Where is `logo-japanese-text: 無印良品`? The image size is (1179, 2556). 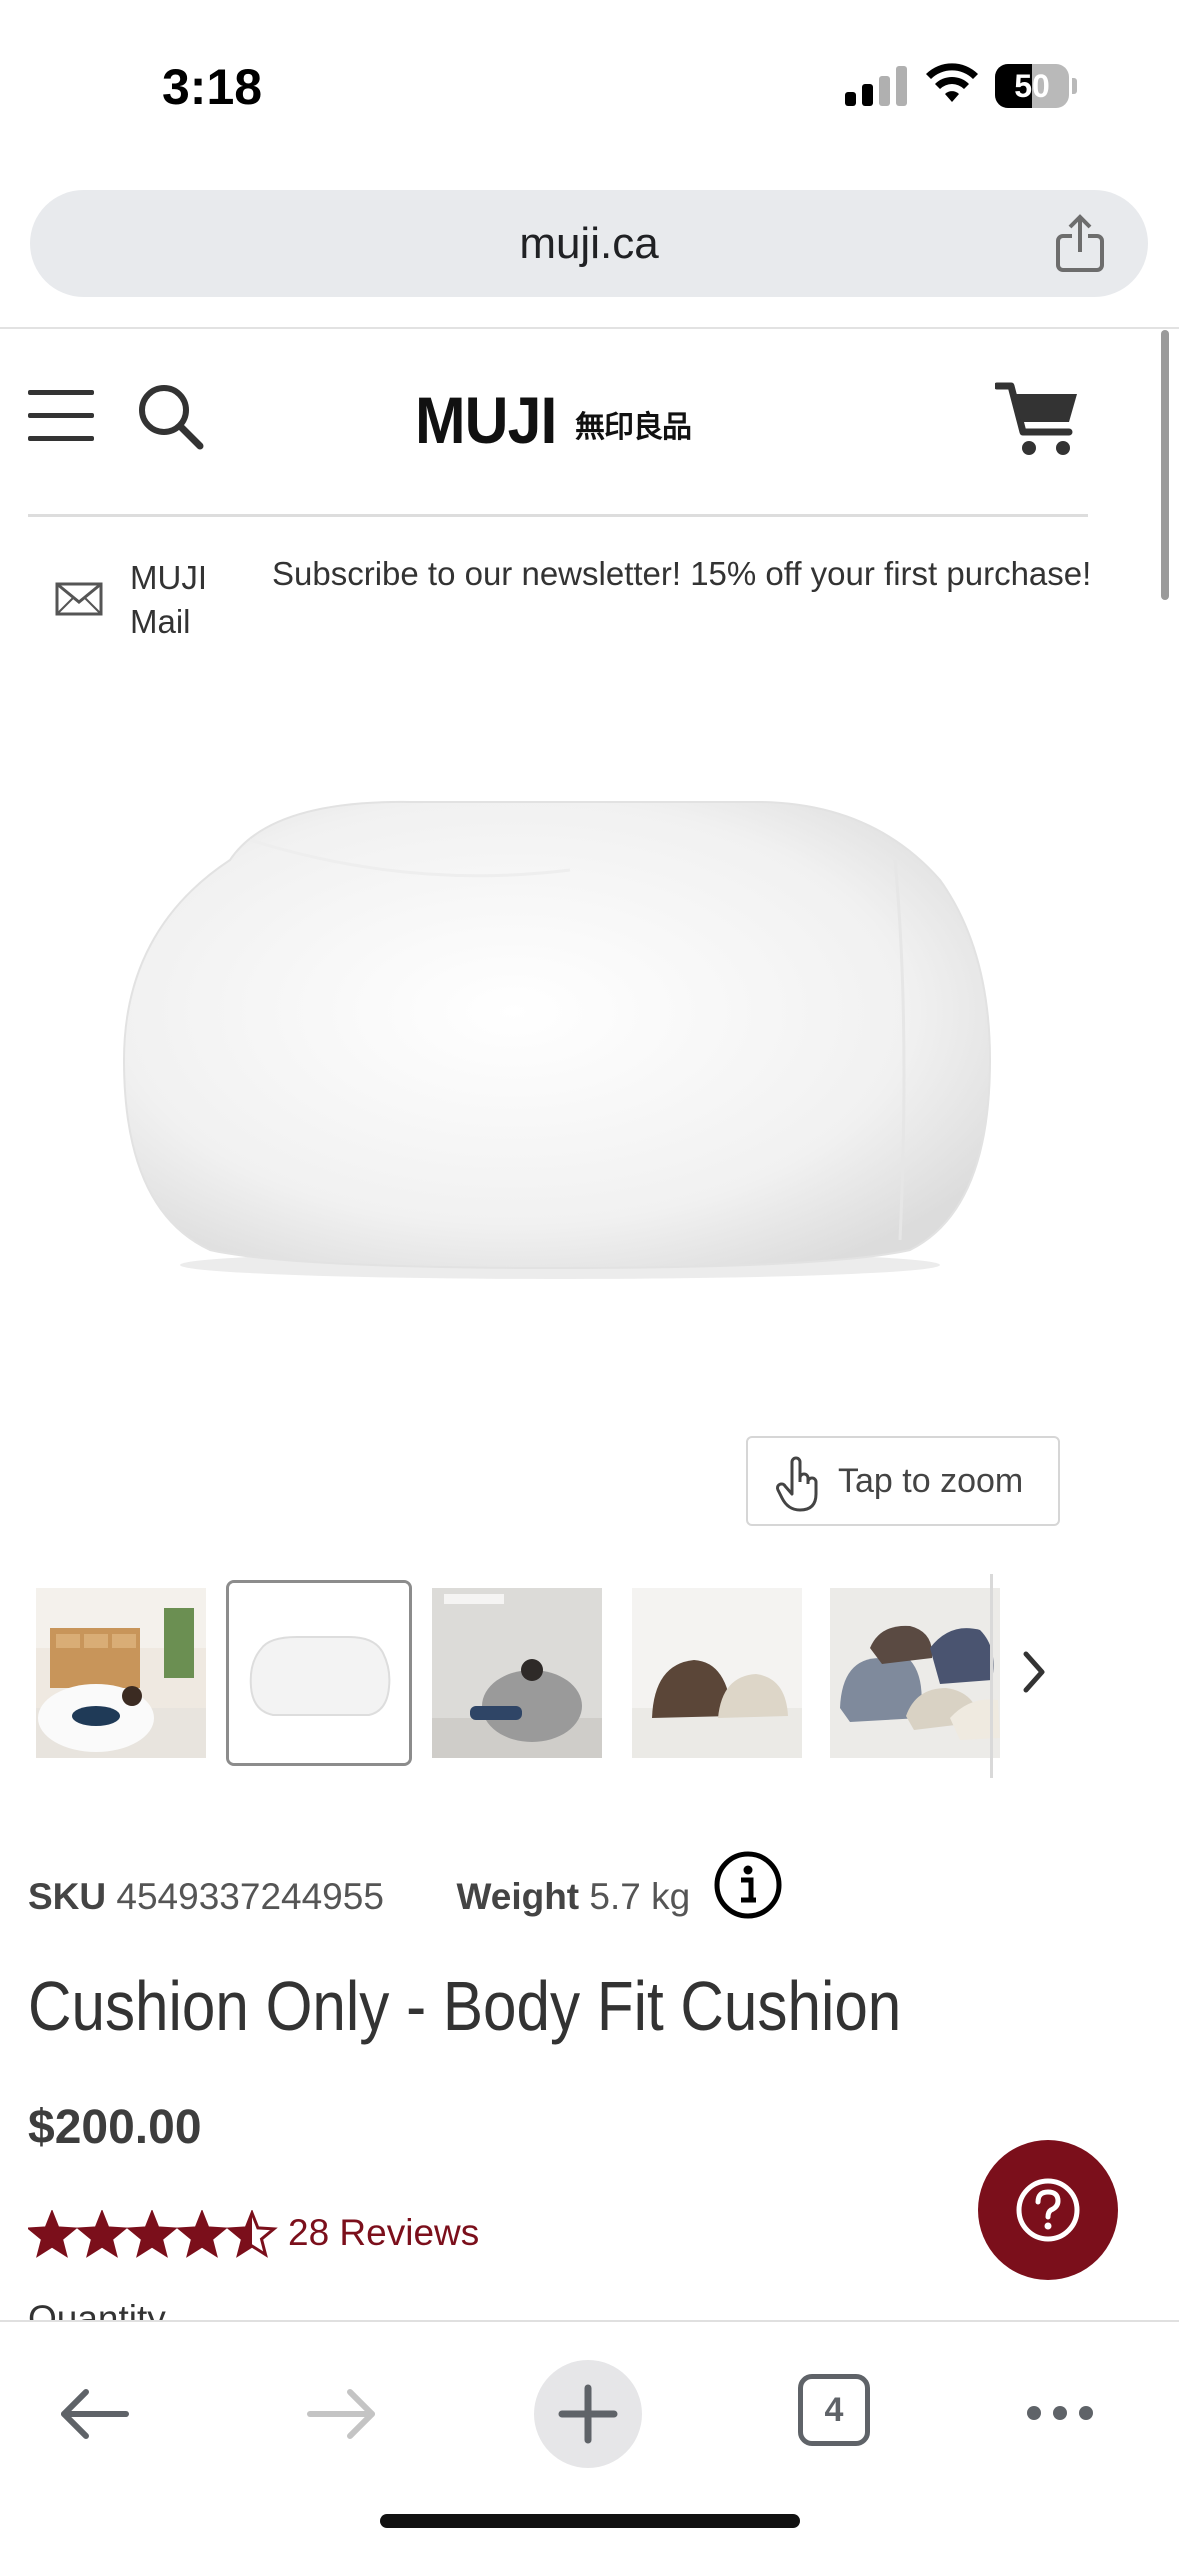
logo-japanese-text: 無印良品 is located at coordinates (633, 427).